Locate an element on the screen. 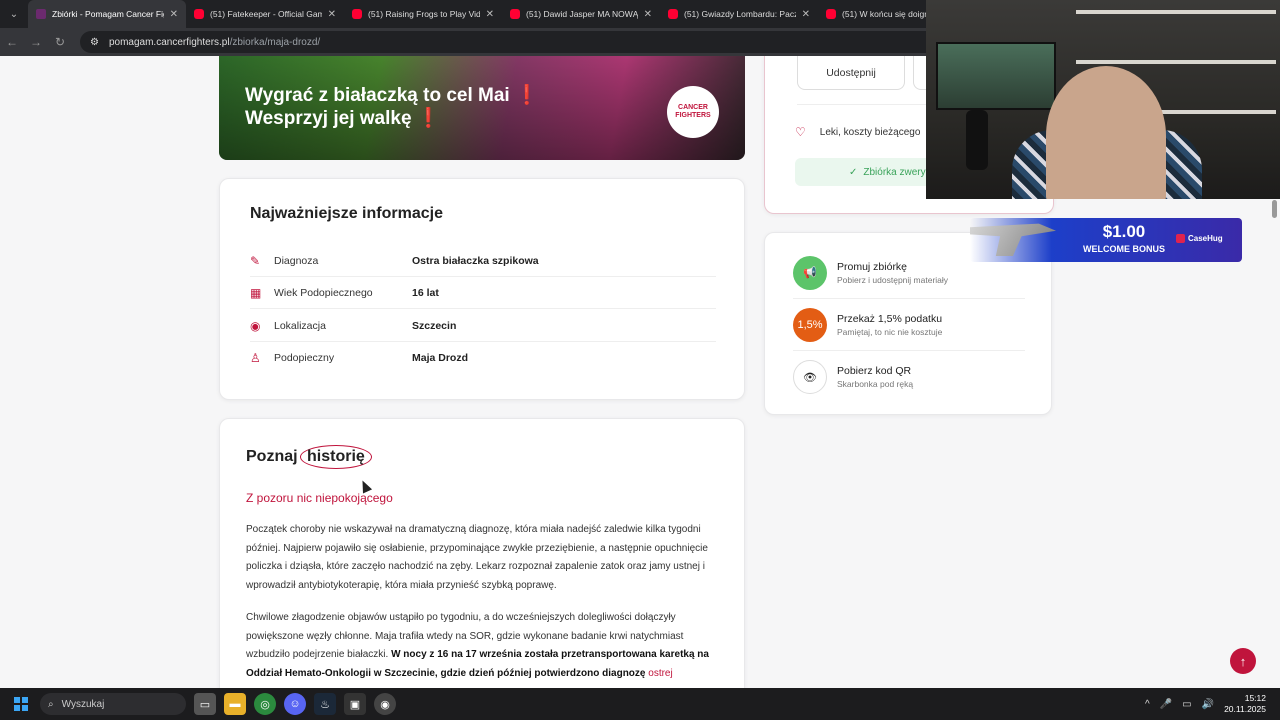  megaphone-icon: 📢 is located at coordinates (810, 272).